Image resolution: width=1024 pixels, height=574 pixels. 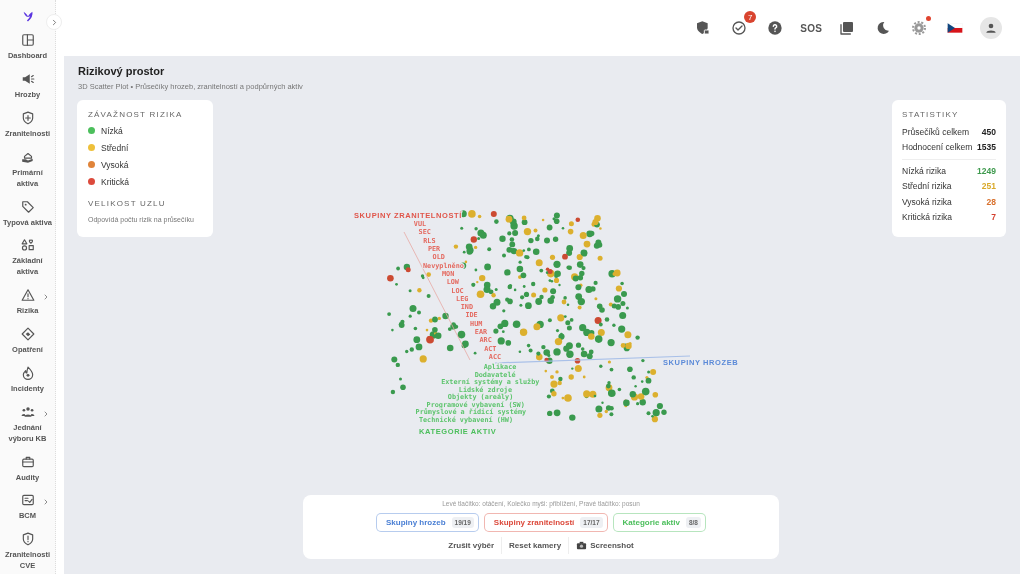 I want to click on avatar-button, so click(x=991, y=28).